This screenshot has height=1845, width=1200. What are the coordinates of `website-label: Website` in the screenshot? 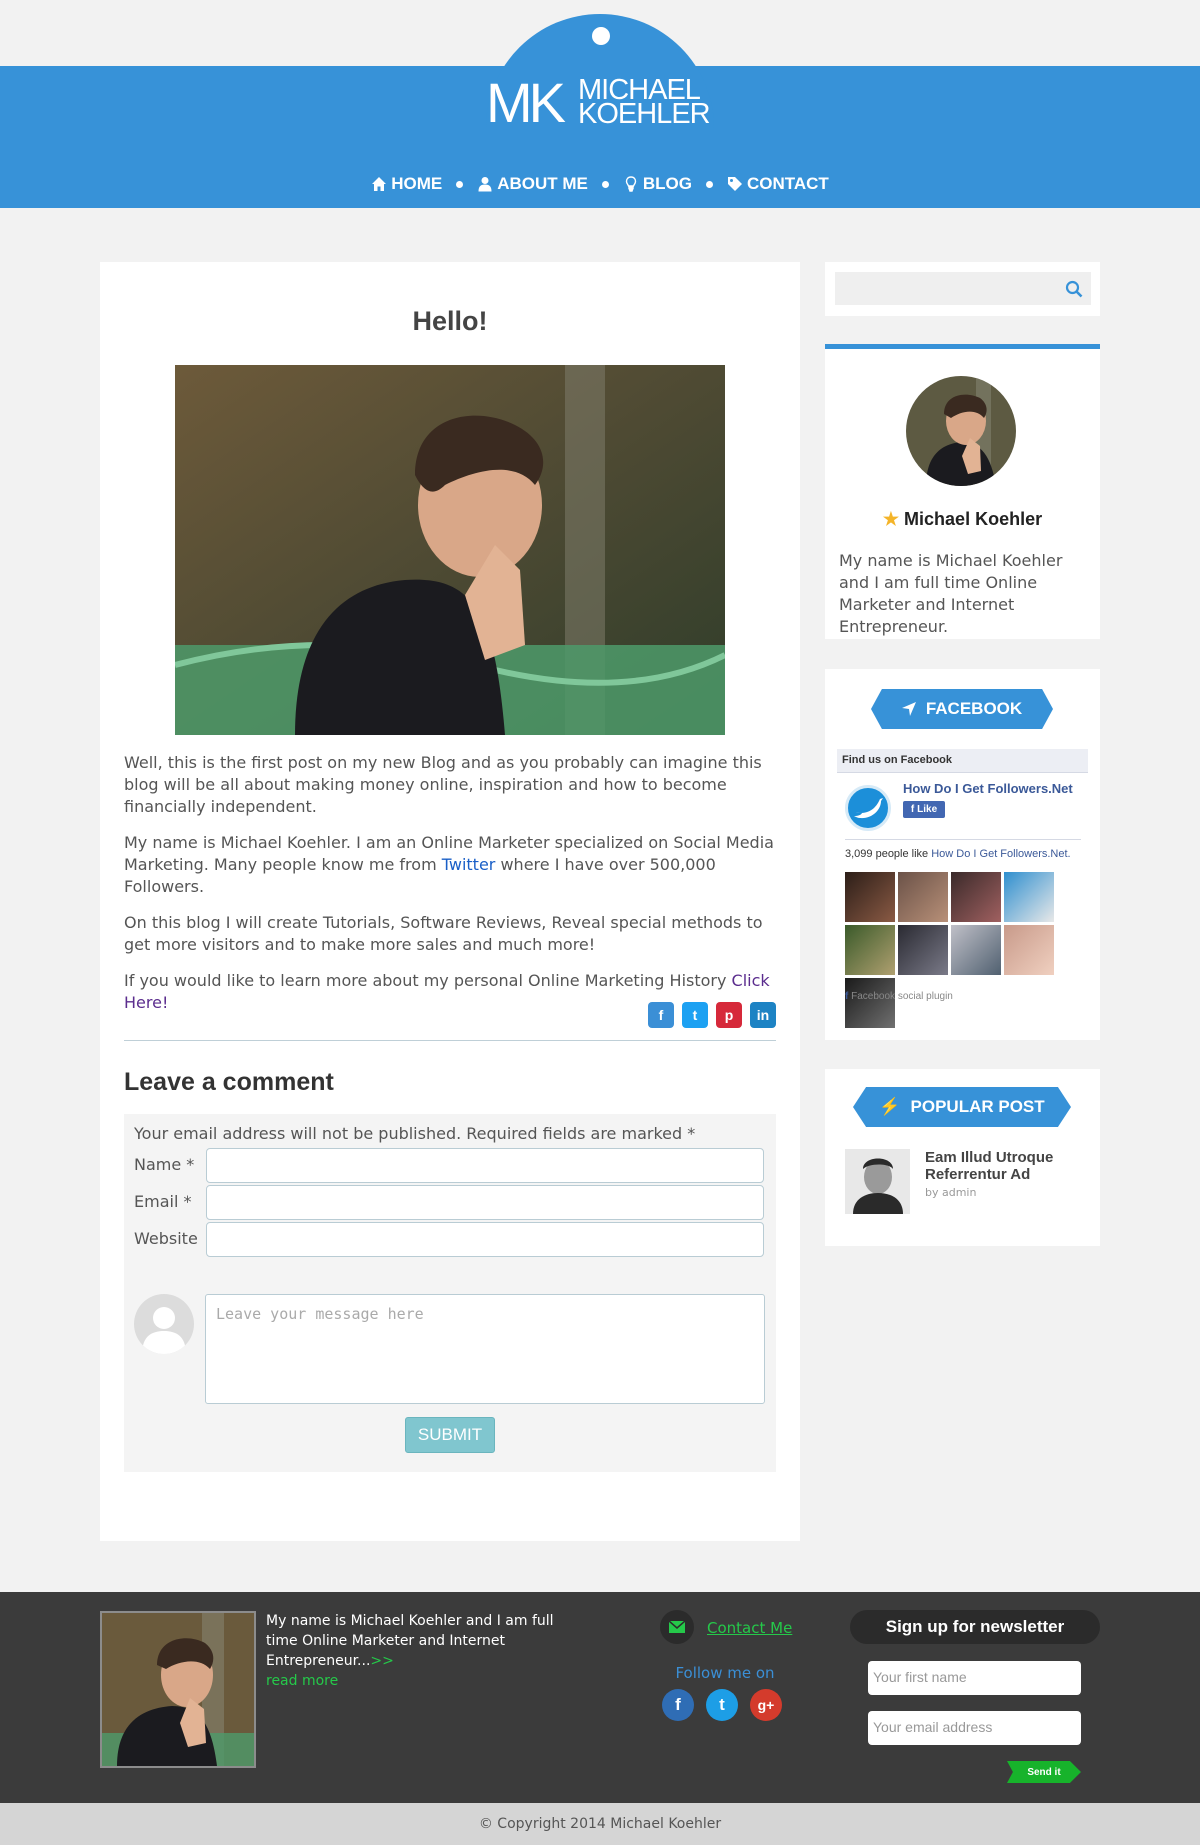 It's located at (166, 1238).